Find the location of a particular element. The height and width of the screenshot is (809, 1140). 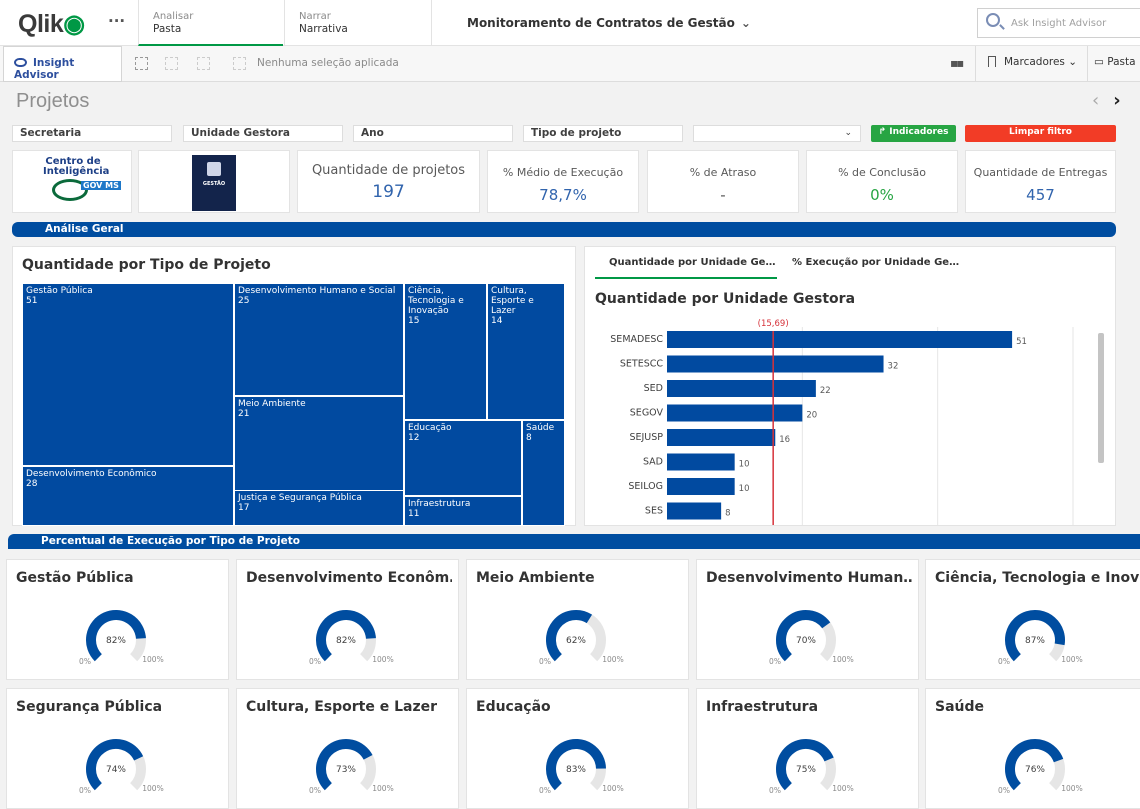

gauge-chart: 82% 0% 100% is located at coordinates (121, 638).